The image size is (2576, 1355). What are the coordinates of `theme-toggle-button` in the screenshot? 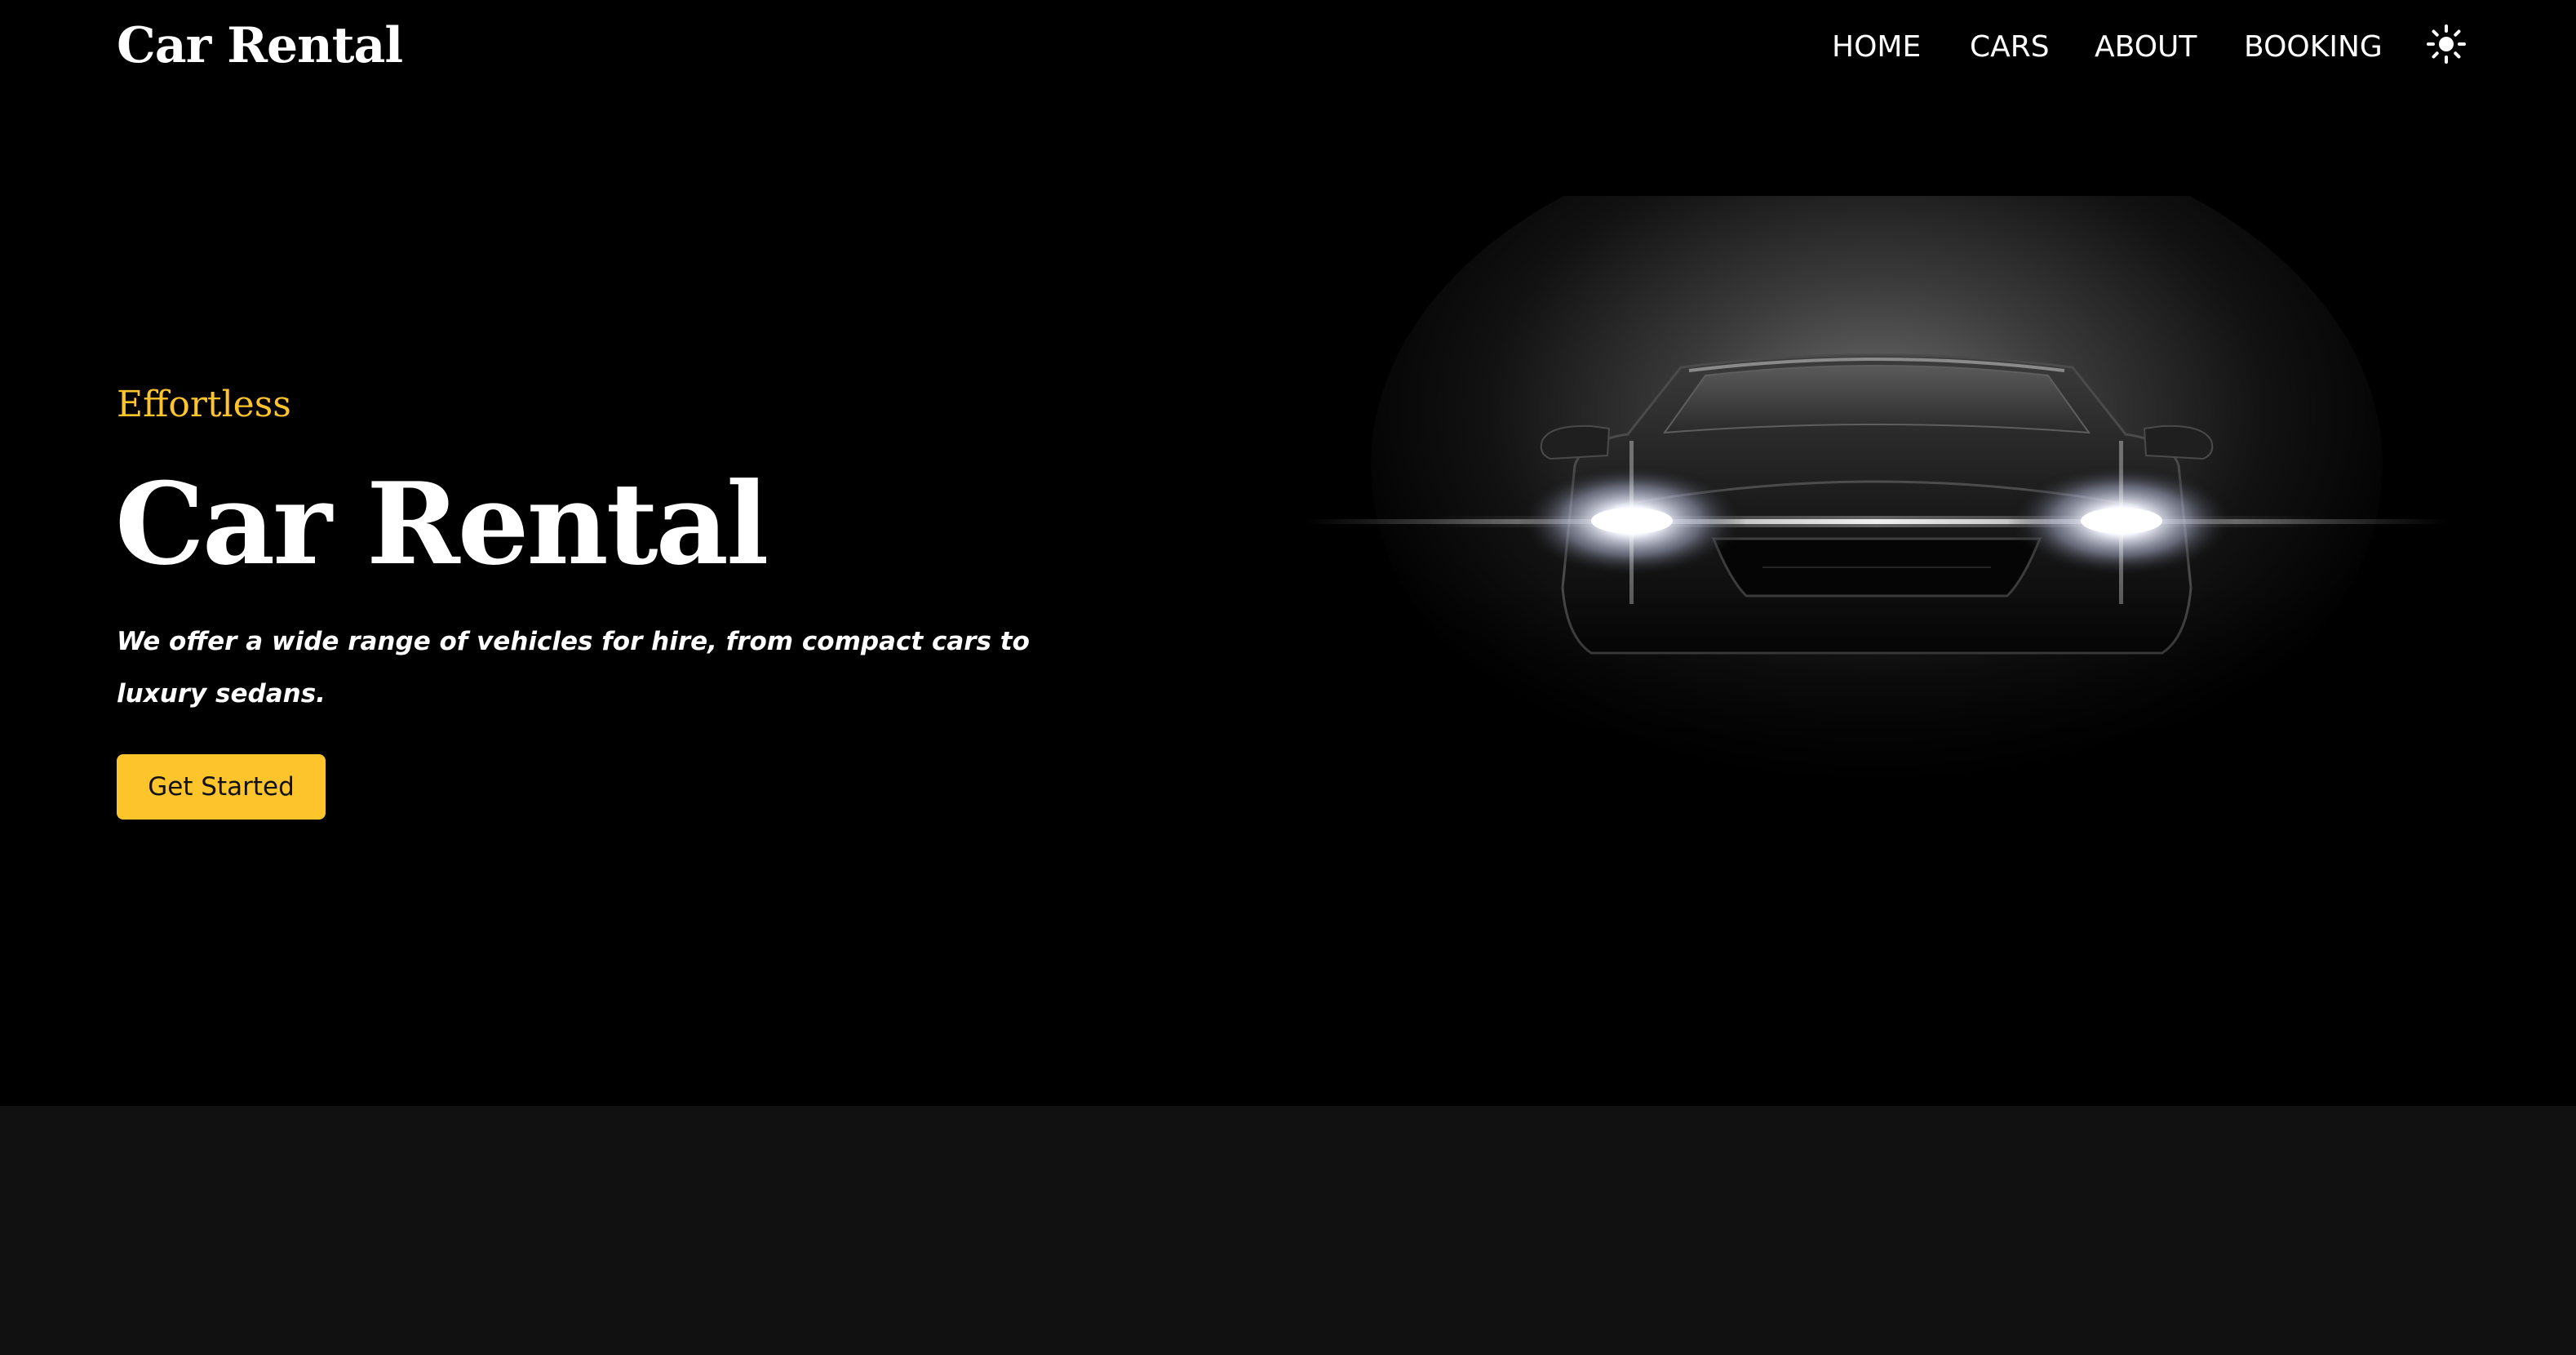 It's located at (2446, 44).